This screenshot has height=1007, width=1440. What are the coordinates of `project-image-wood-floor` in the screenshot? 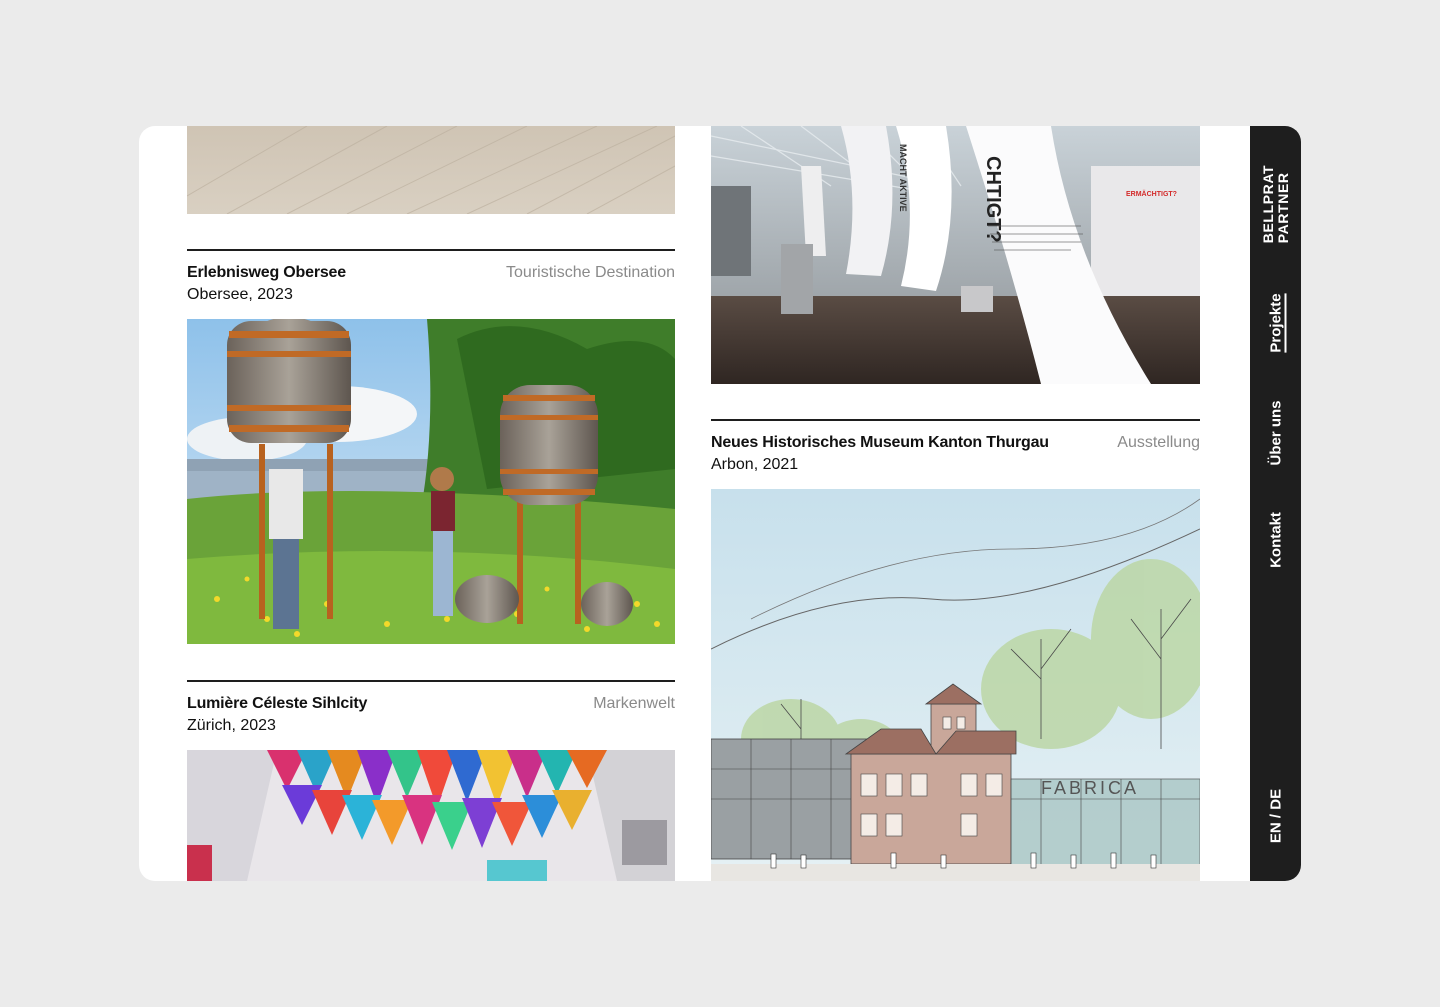 It's located at (431, 170).